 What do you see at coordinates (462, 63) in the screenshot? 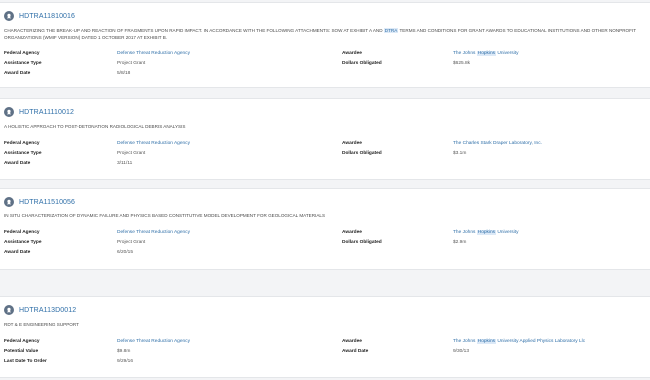
I see `dollars-obligated-value: $625.8k` at bounding box center [462, 63].